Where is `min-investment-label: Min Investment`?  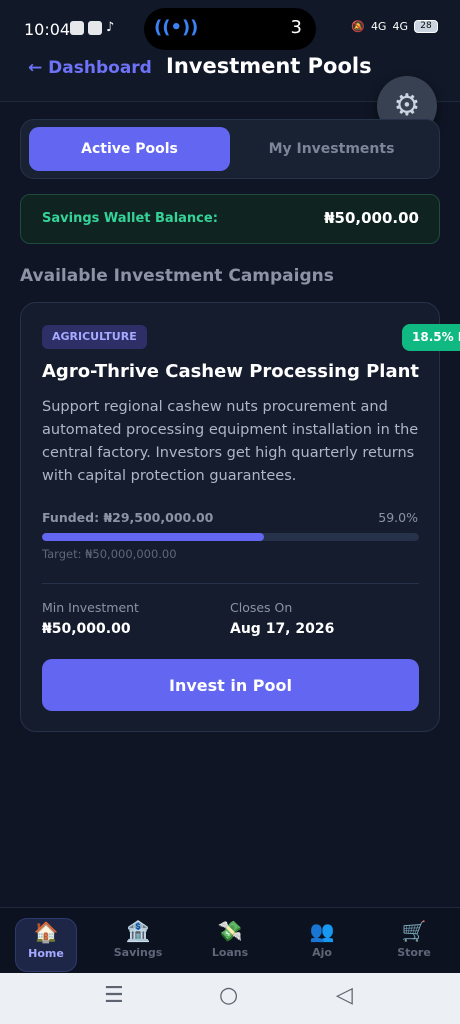 min-investment-label: Min Investment is located at coordinates (90, 607).